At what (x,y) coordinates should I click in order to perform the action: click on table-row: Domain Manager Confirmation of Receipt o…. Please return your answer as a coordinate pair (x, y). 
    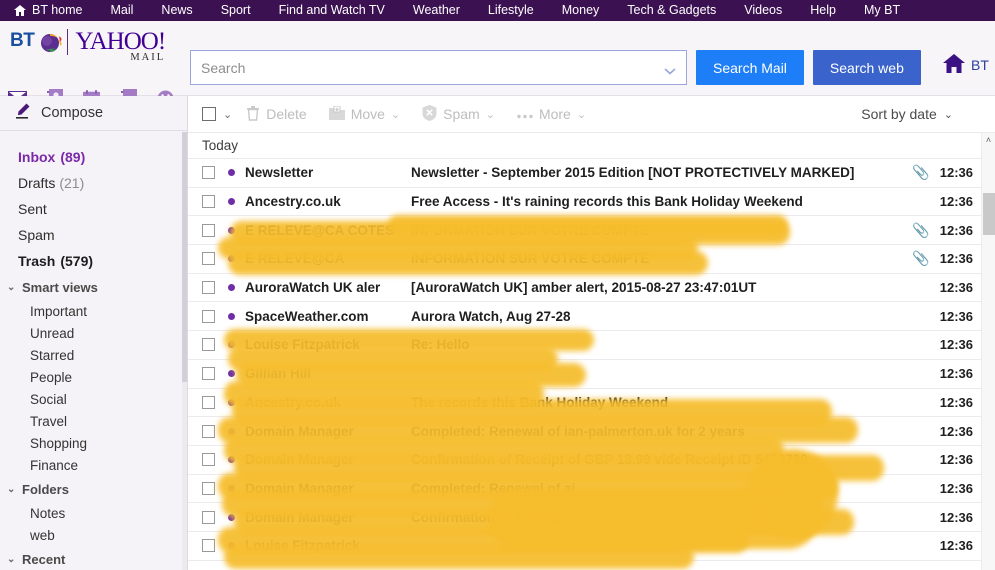
    Looking at the image, I should click on (591, 460).